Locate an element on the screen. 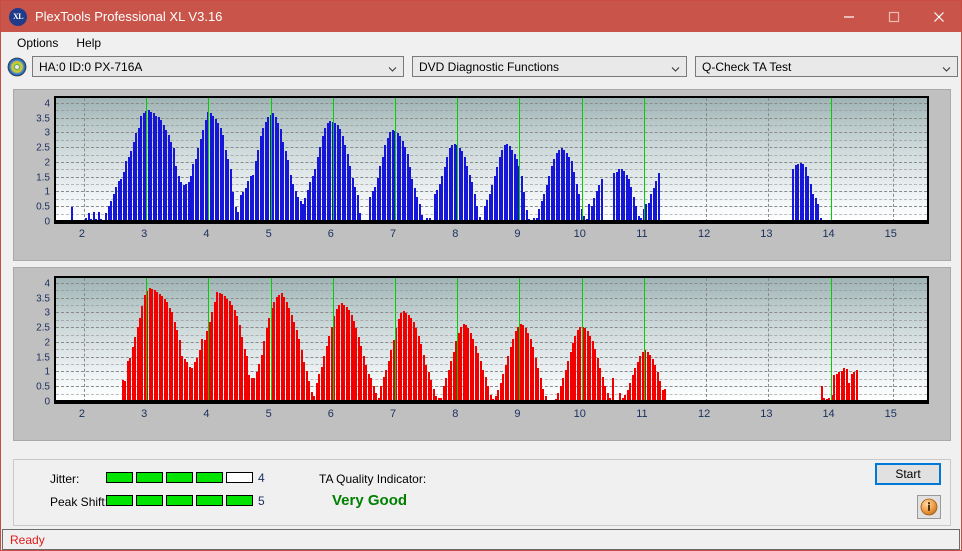 Image resolution: width=962 pixels, height=551 pixels. x-tick-label: 10 is located at coordinates (579, 414).